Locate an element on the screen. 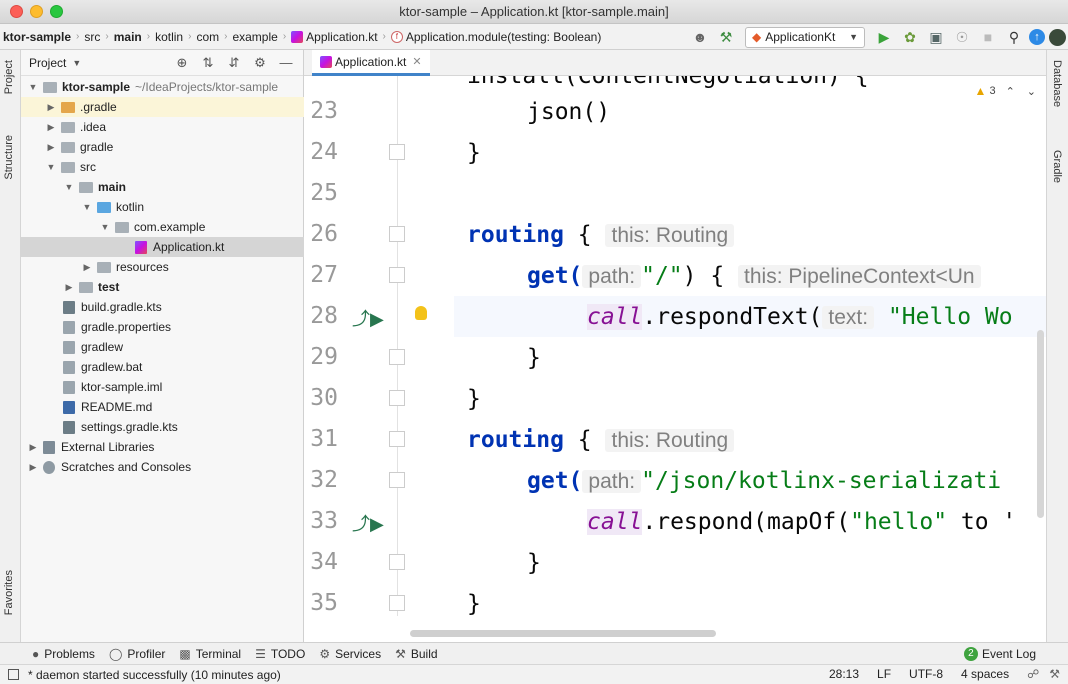 Image resolution: width=1068 pixels, height=684 pixels. horizontal-scrollbar is located at coordinates (563, 633).